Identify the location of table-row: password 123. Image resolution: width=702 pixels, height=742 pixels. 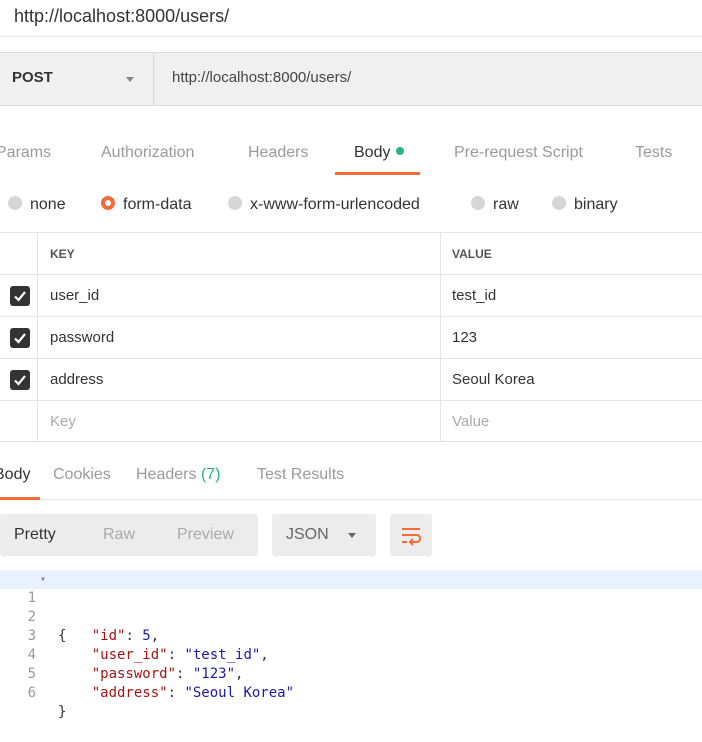
(351, 337).